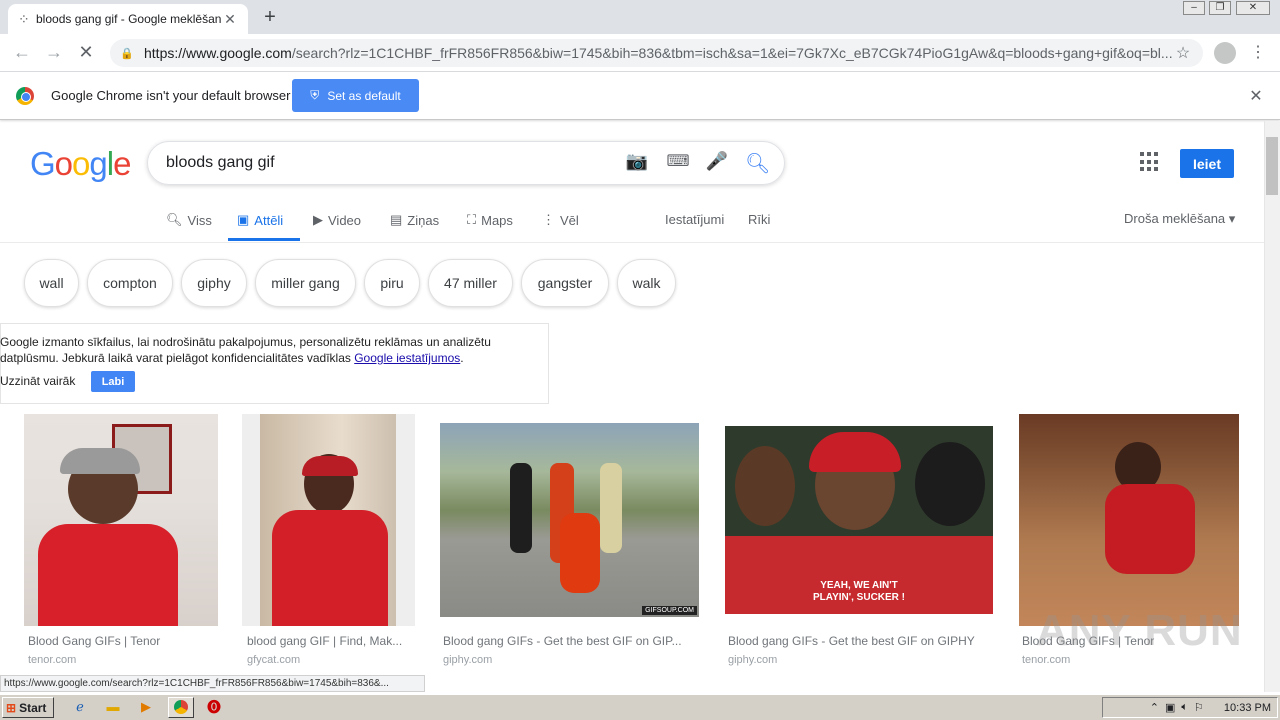 The width and height of the screenshot is (1280, 720). Describe the element at coordinates (28, 707) in the screenshot. I see `start-button: ⊞ Start` at that location.